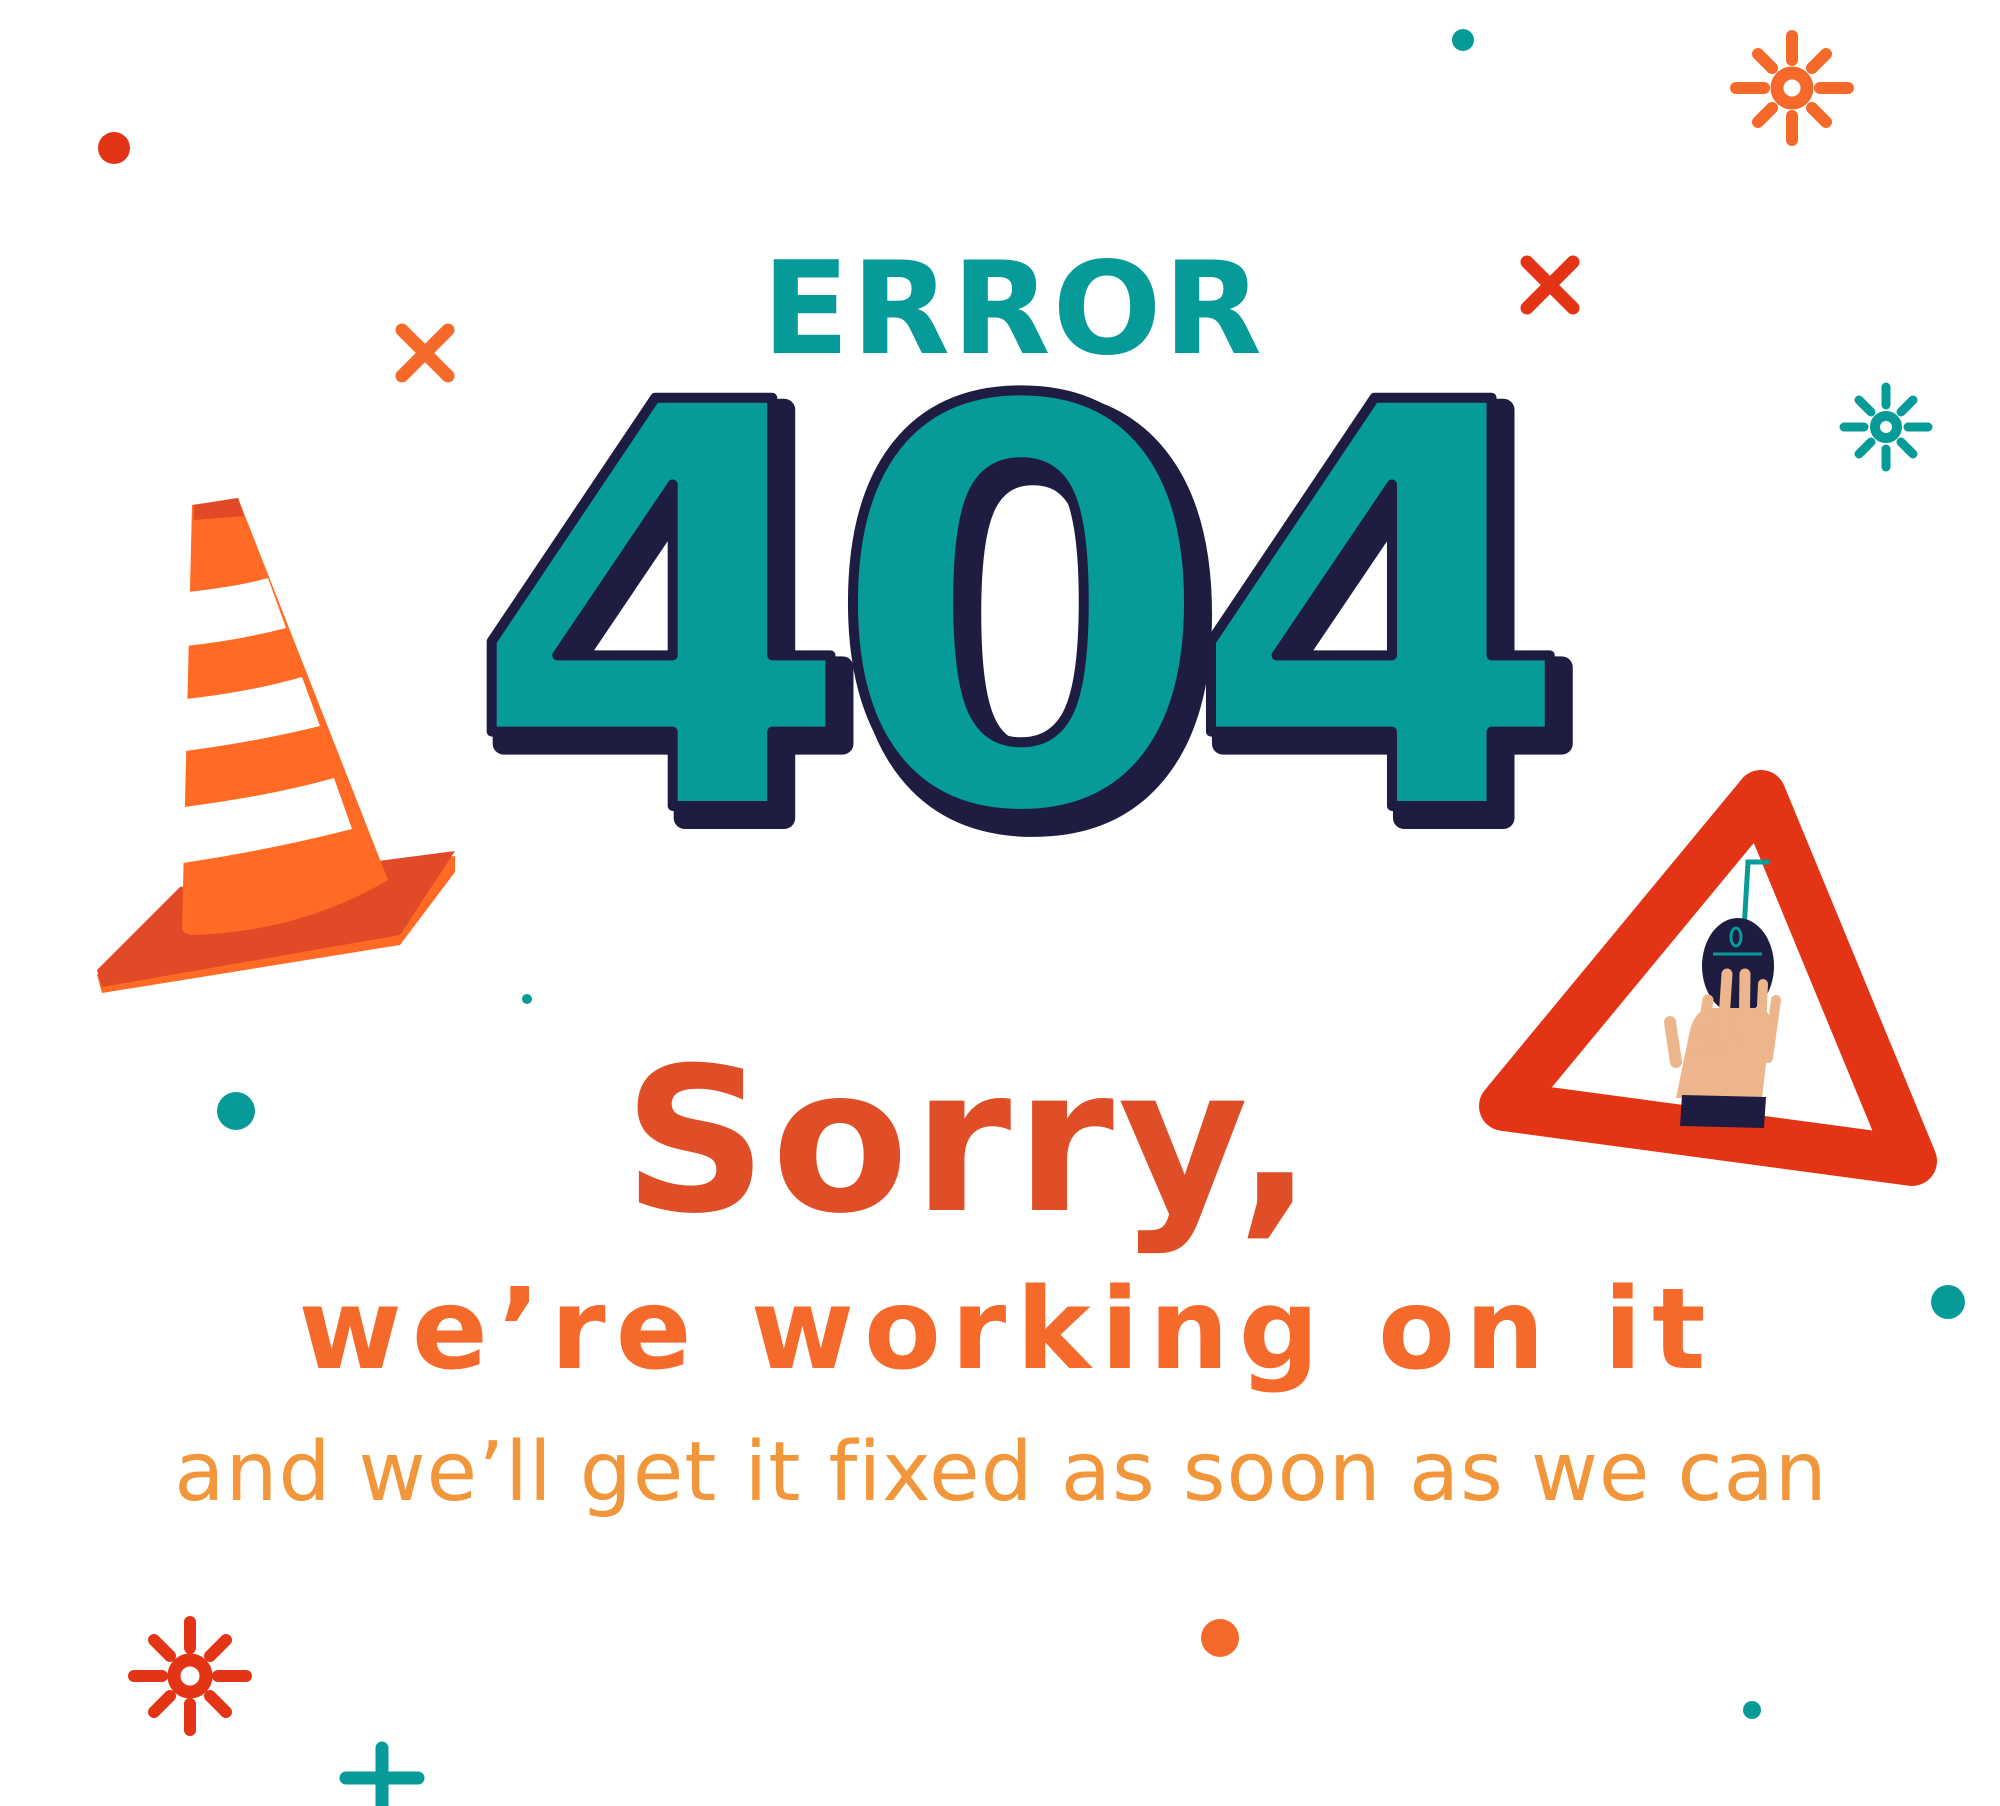 This screenshot has width=2000, height=1806. Describe the element at coordinates (425, 353) in the screenshot. I see `x-mark-icon` at that location.